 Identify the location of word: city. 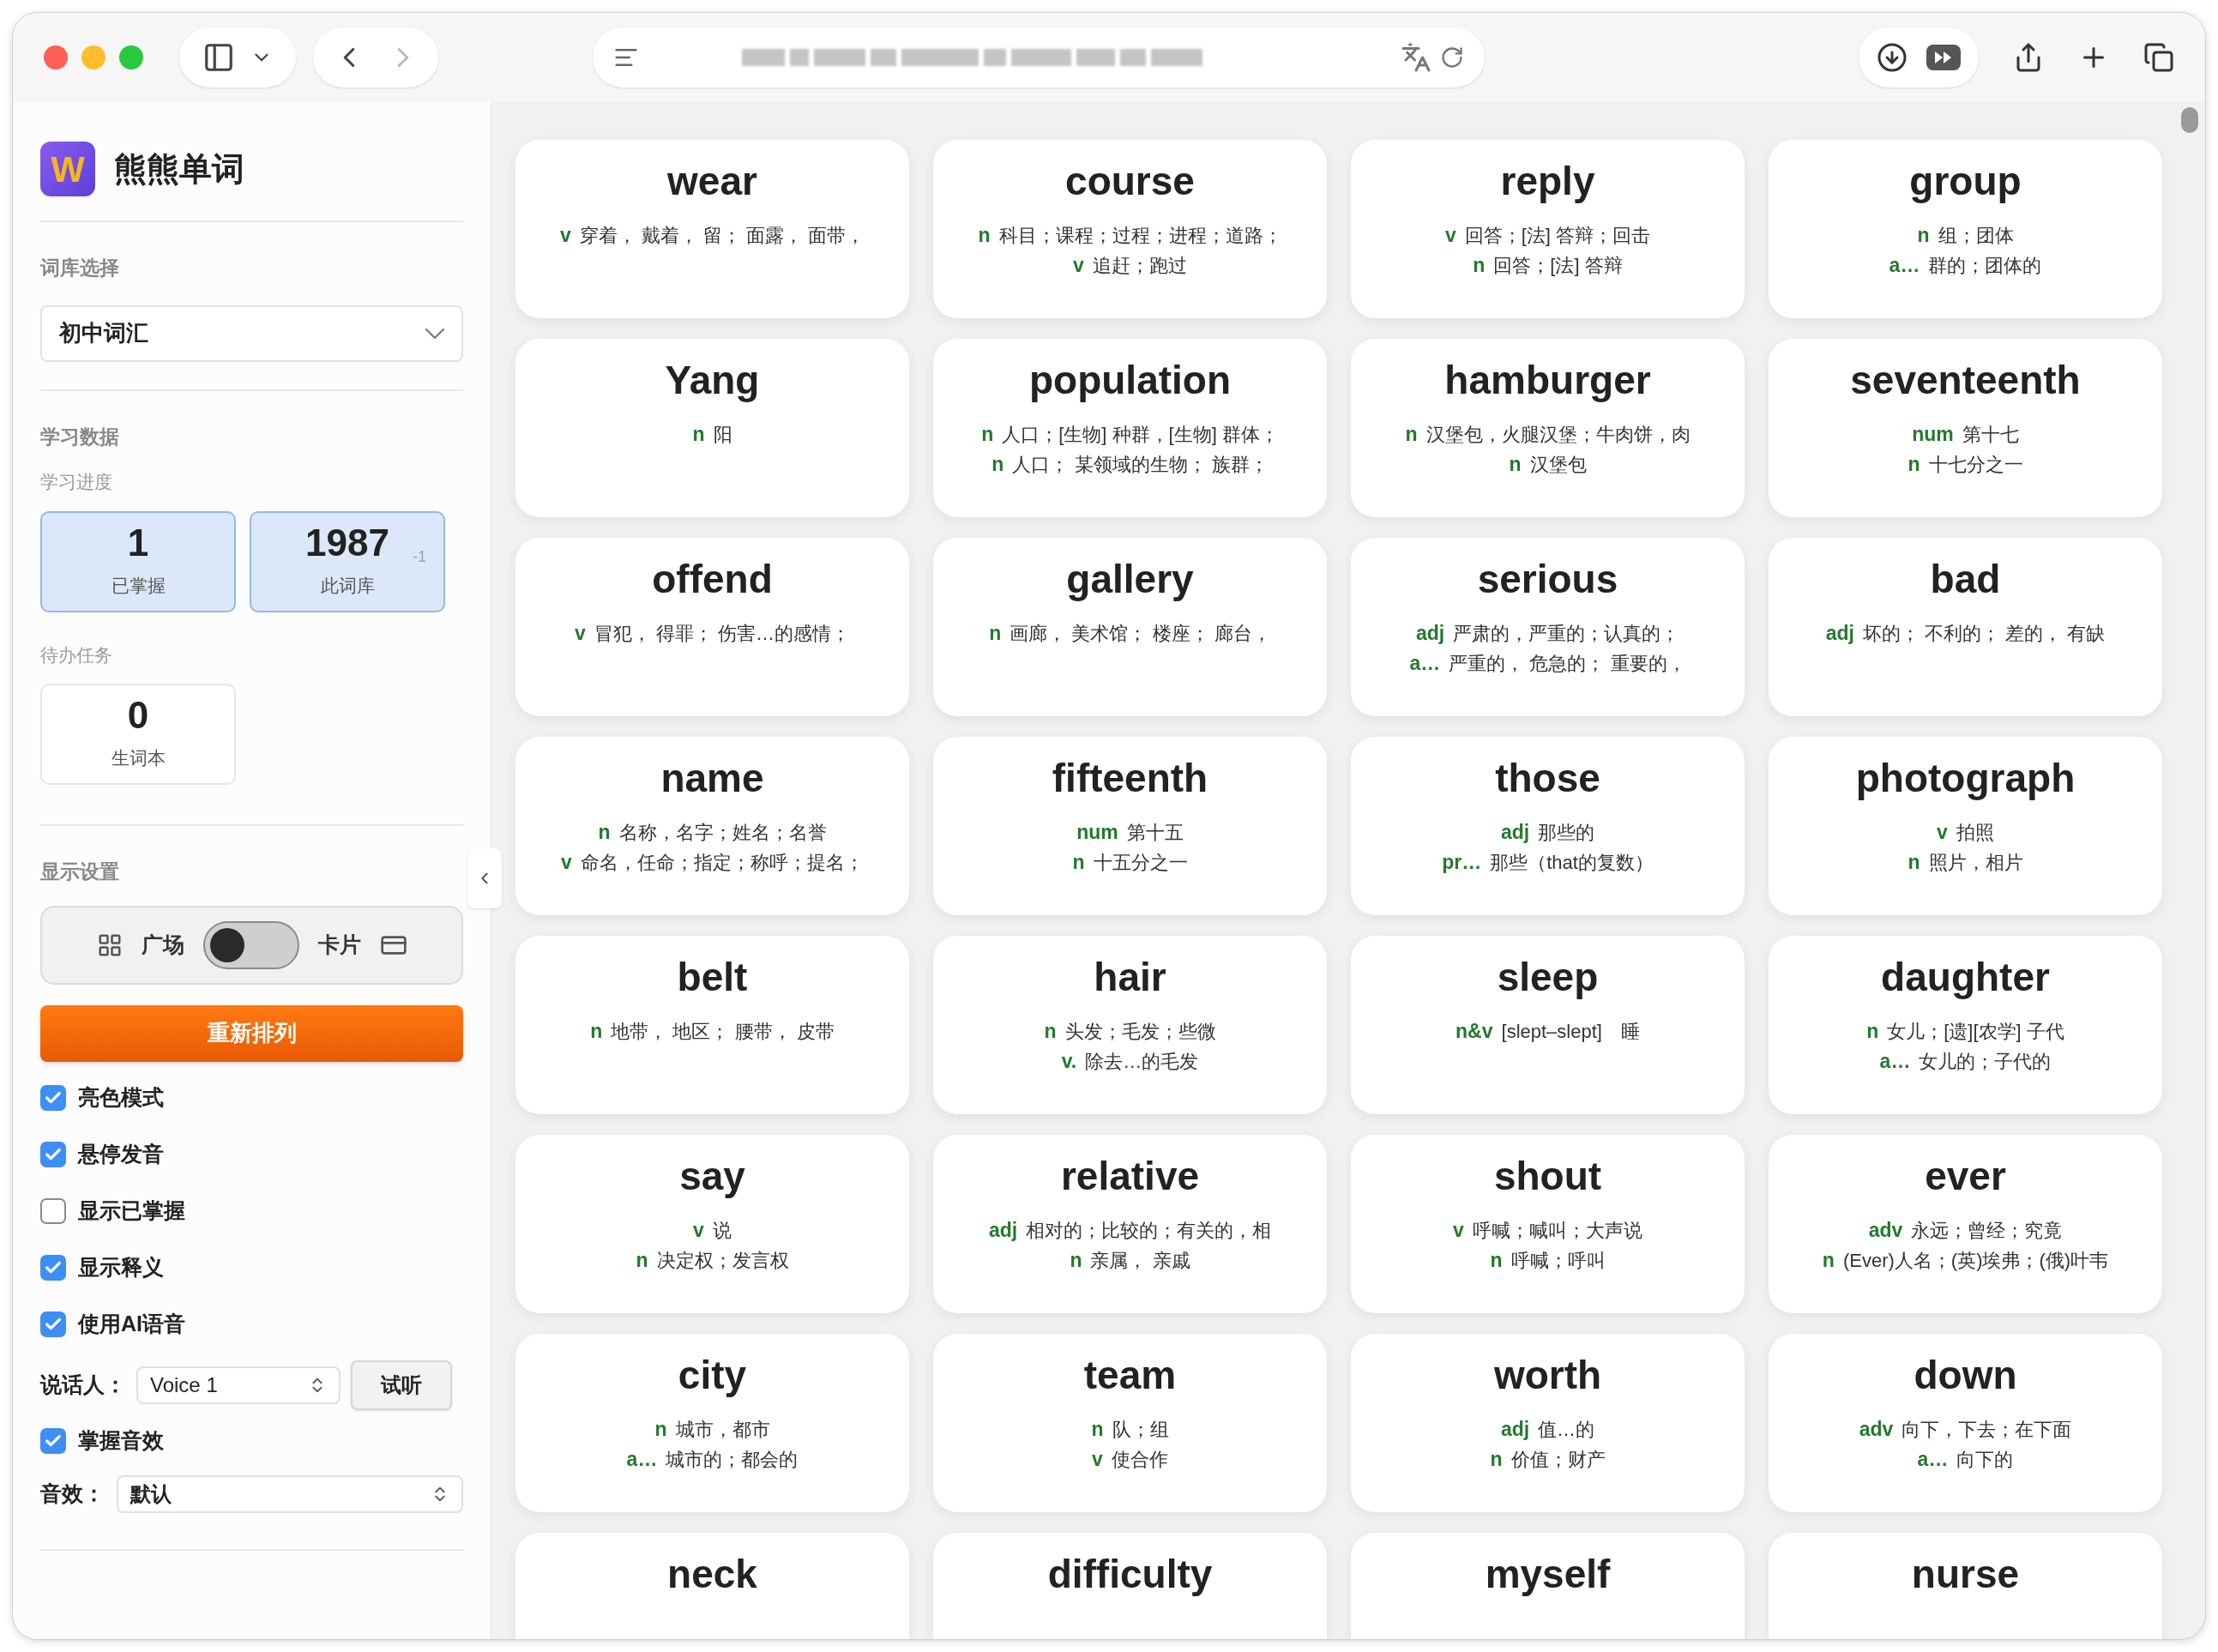
(712, 1375).